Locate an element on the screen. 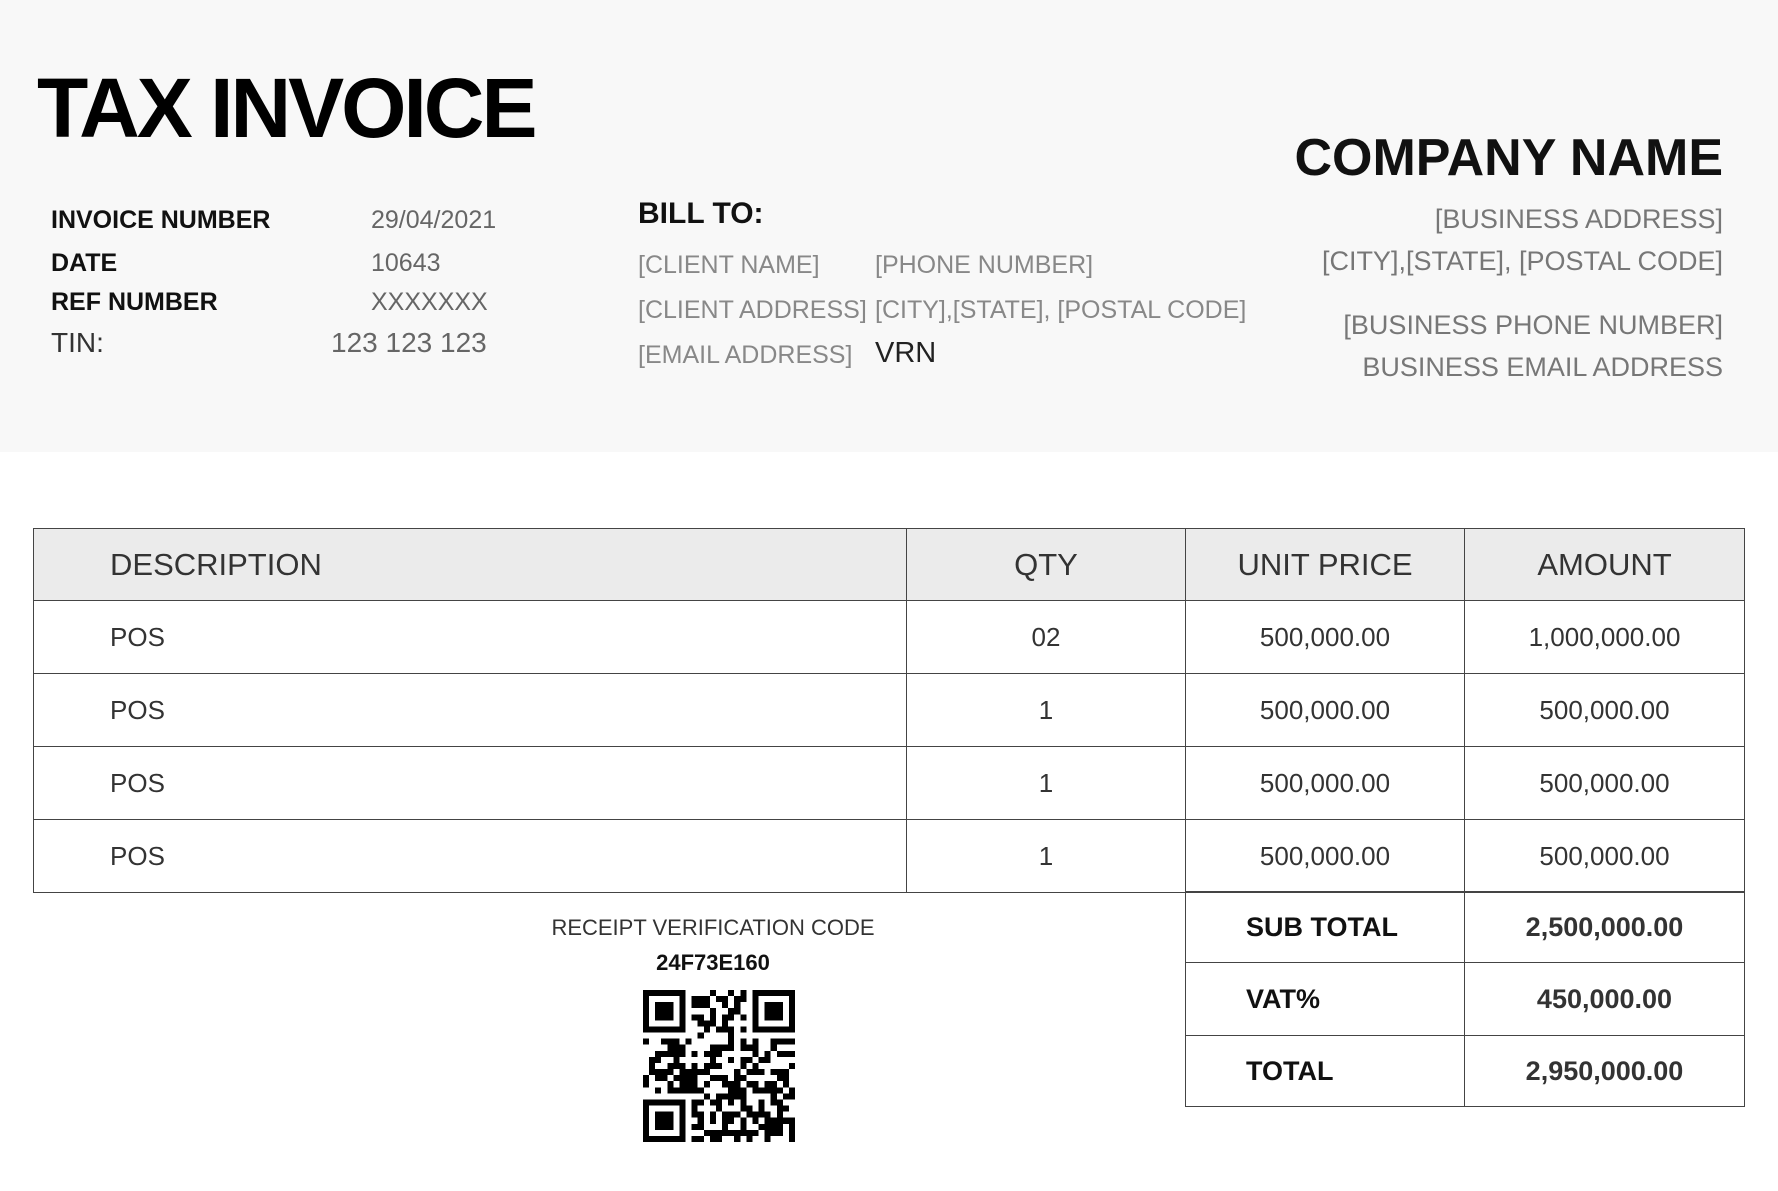 The image size is (1778, 1191). total-value: 2,950,000.00 is located at coordinates (1604, 1071).